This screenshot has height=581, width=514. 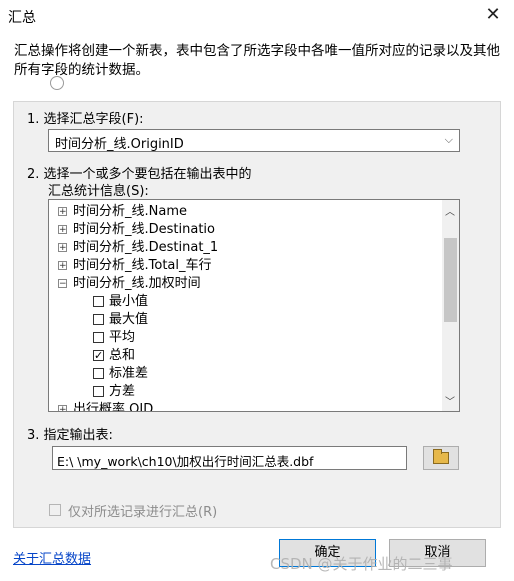 I want to click on close-icon: ✕, so click(x=493, y=15).